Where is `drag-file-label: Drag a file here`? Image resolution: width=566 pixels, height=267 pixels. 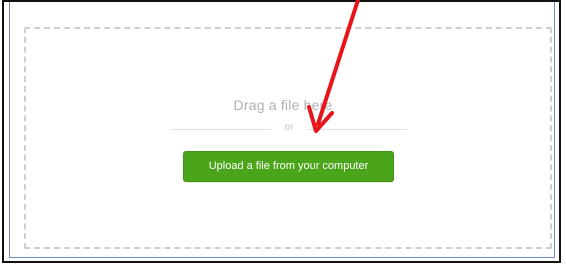 drag-file-label: Drag a file here is located at coordinates (283, 105).